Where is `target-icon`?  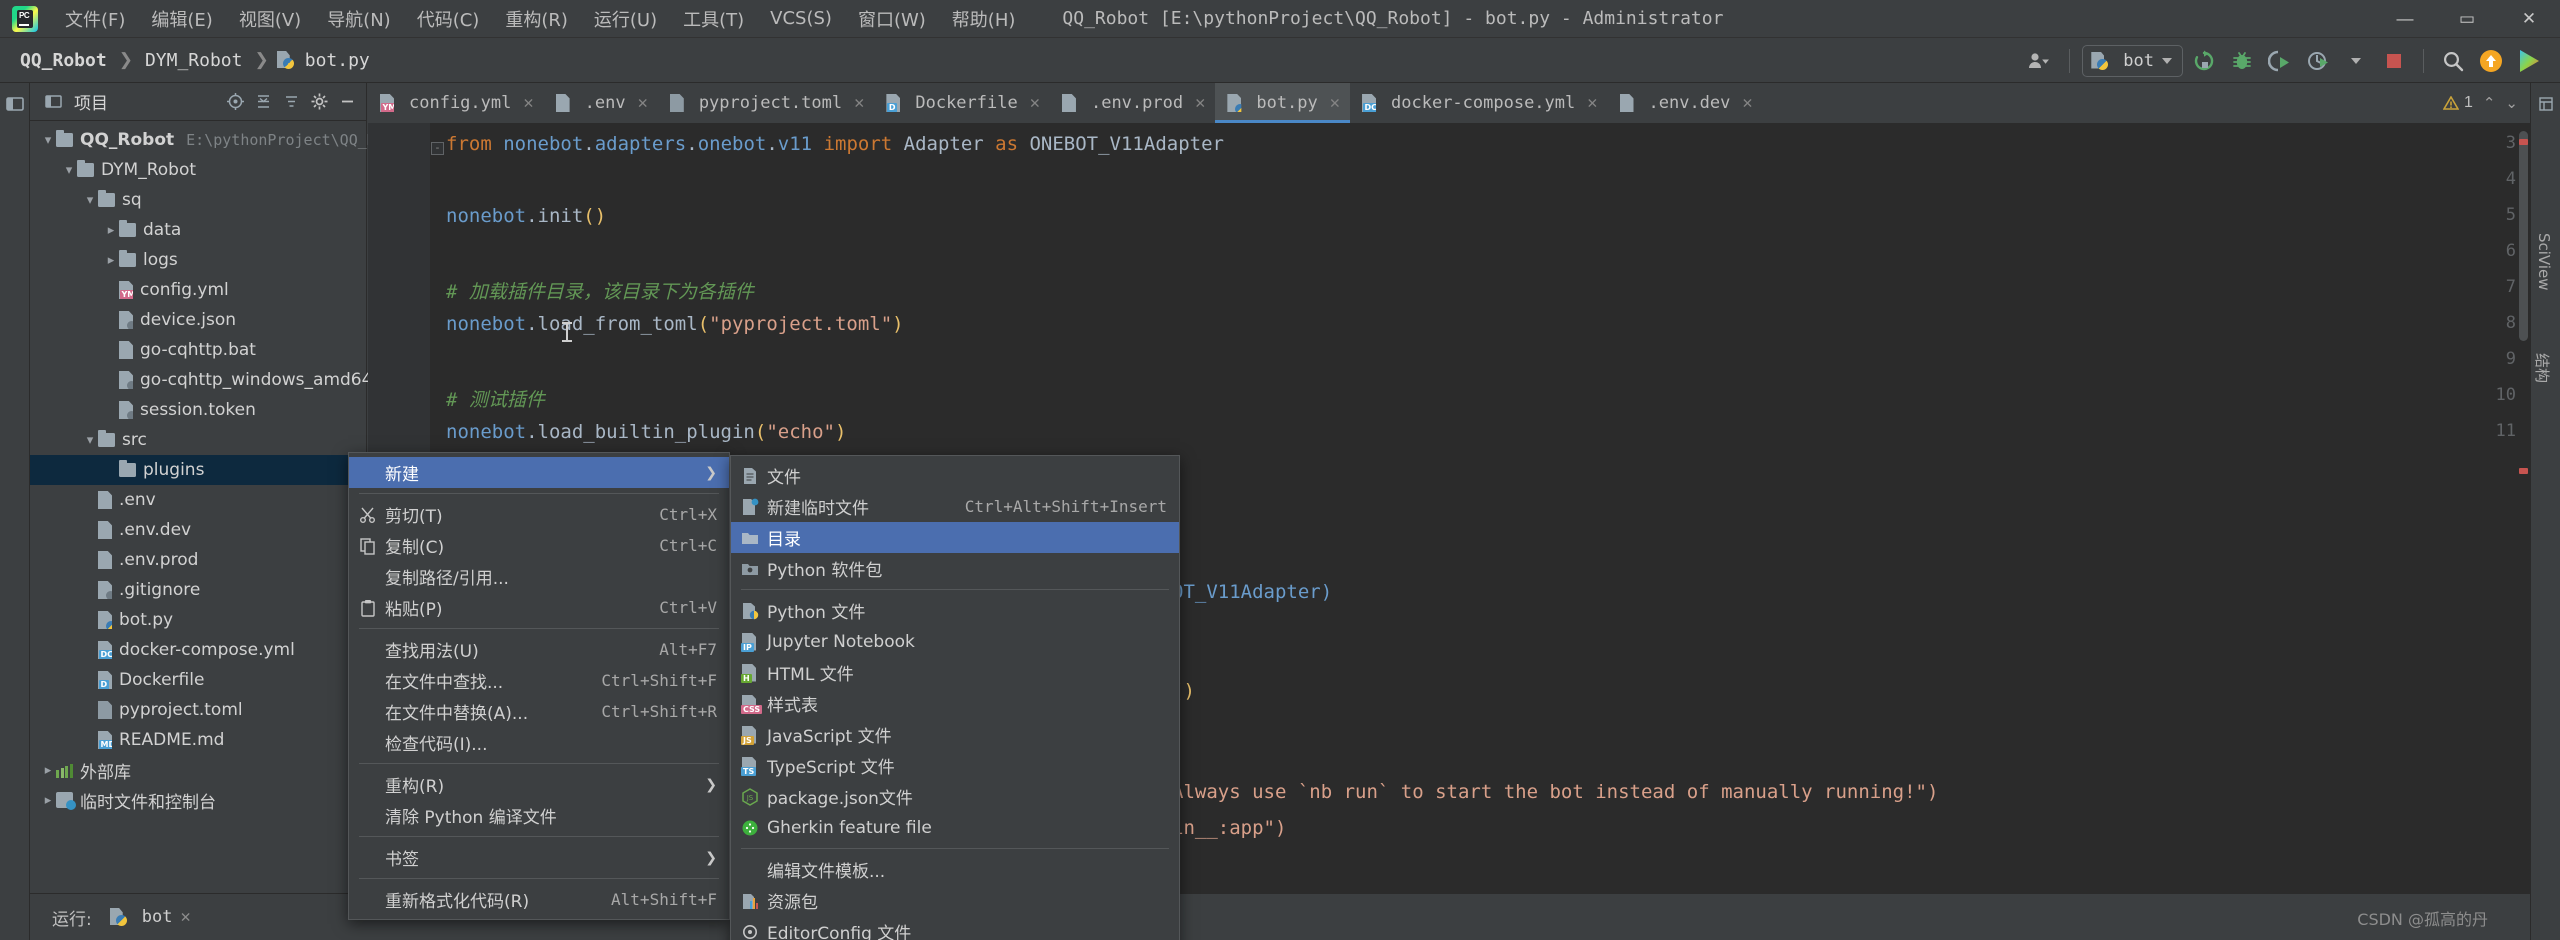
target-icon is located at coordinates (235, 102).